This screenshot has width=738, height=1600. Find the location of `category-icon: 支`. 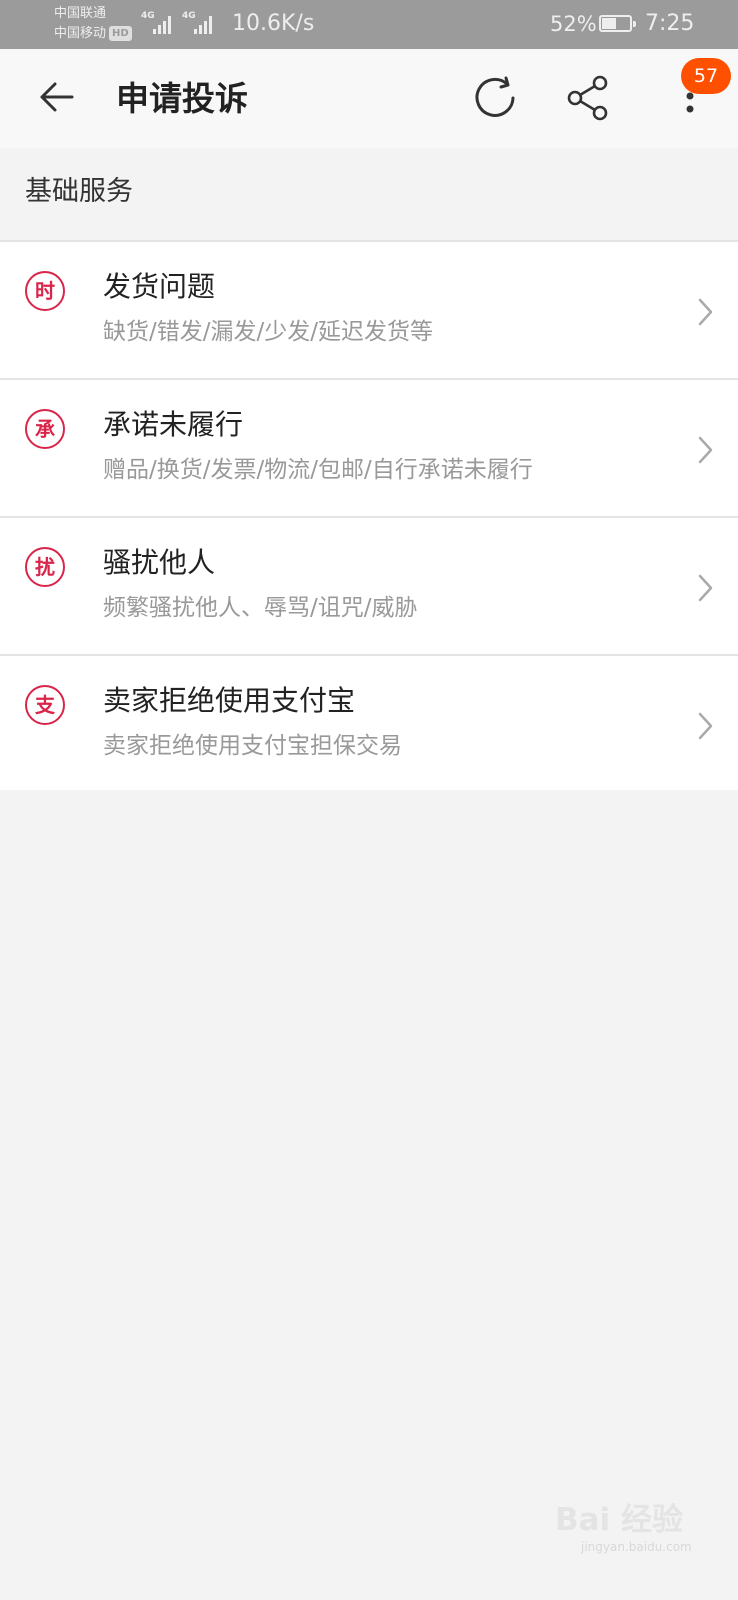

category-icon: 支 is located at coordinates (45, 705).